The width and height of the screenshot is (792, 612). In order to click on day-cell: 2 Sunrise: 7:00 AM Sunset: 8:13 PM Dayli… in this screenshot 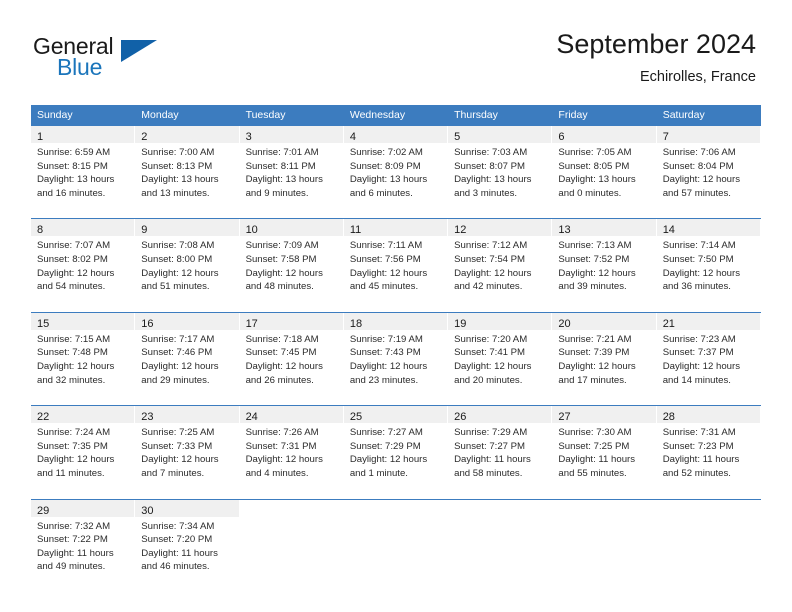, I will do `click(187, 165)`.